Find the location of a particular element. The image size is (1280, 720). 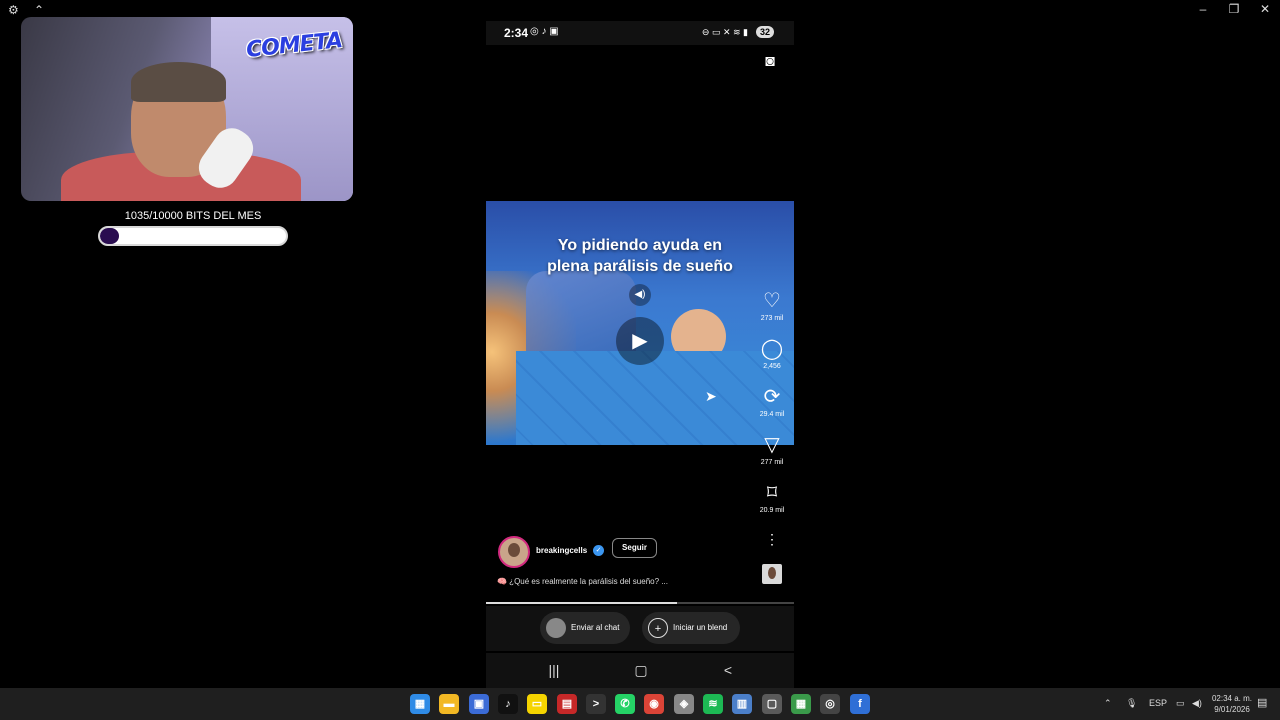

repost-count: 29.4 mil is located at coordinates (772, 414).